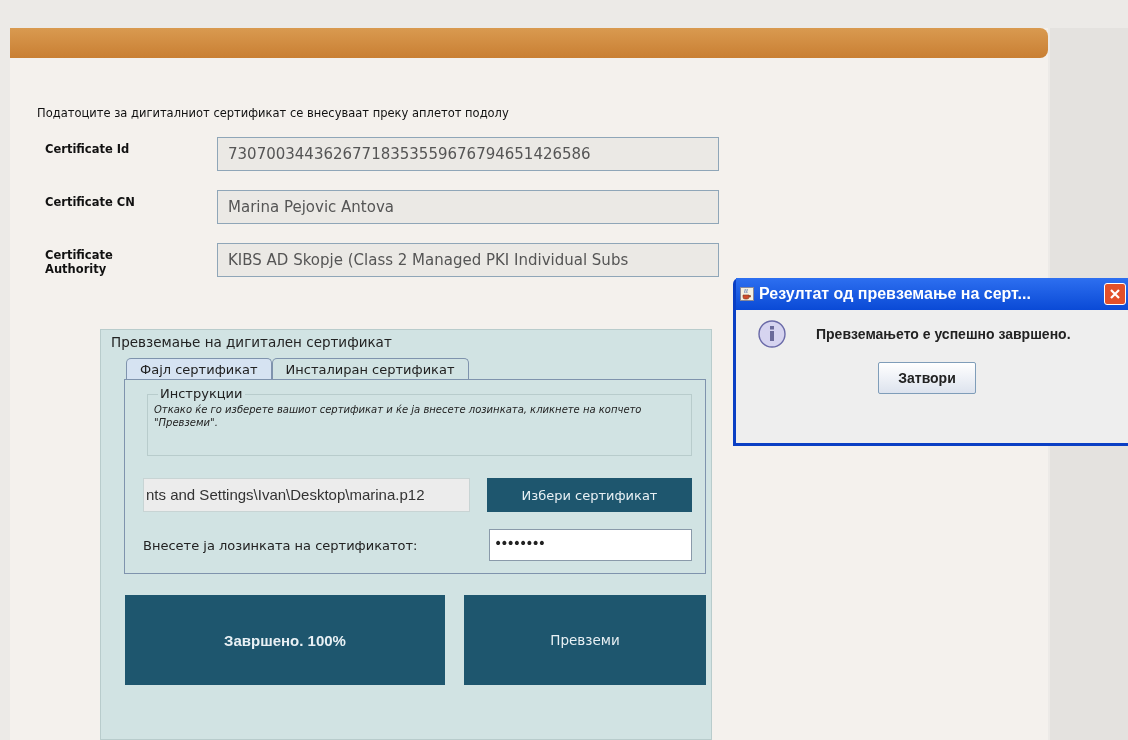  What do you see at coordinates (468, 207) in the screenshot?
I see `readonly-field: Marina Pejovic Antova` at bounding box center [468, 207].